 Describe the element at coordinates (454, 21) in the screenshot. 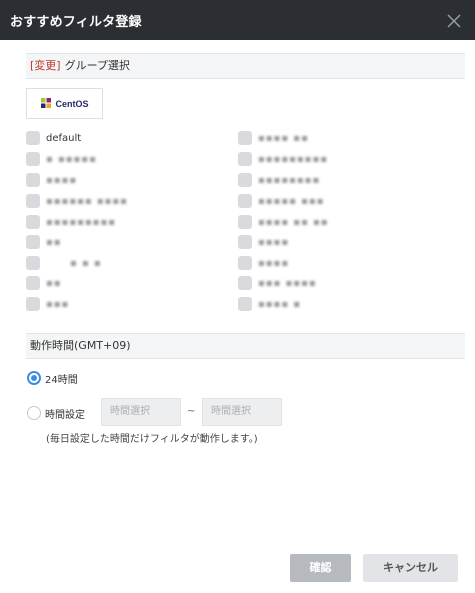

I see `close-icon` at that location.